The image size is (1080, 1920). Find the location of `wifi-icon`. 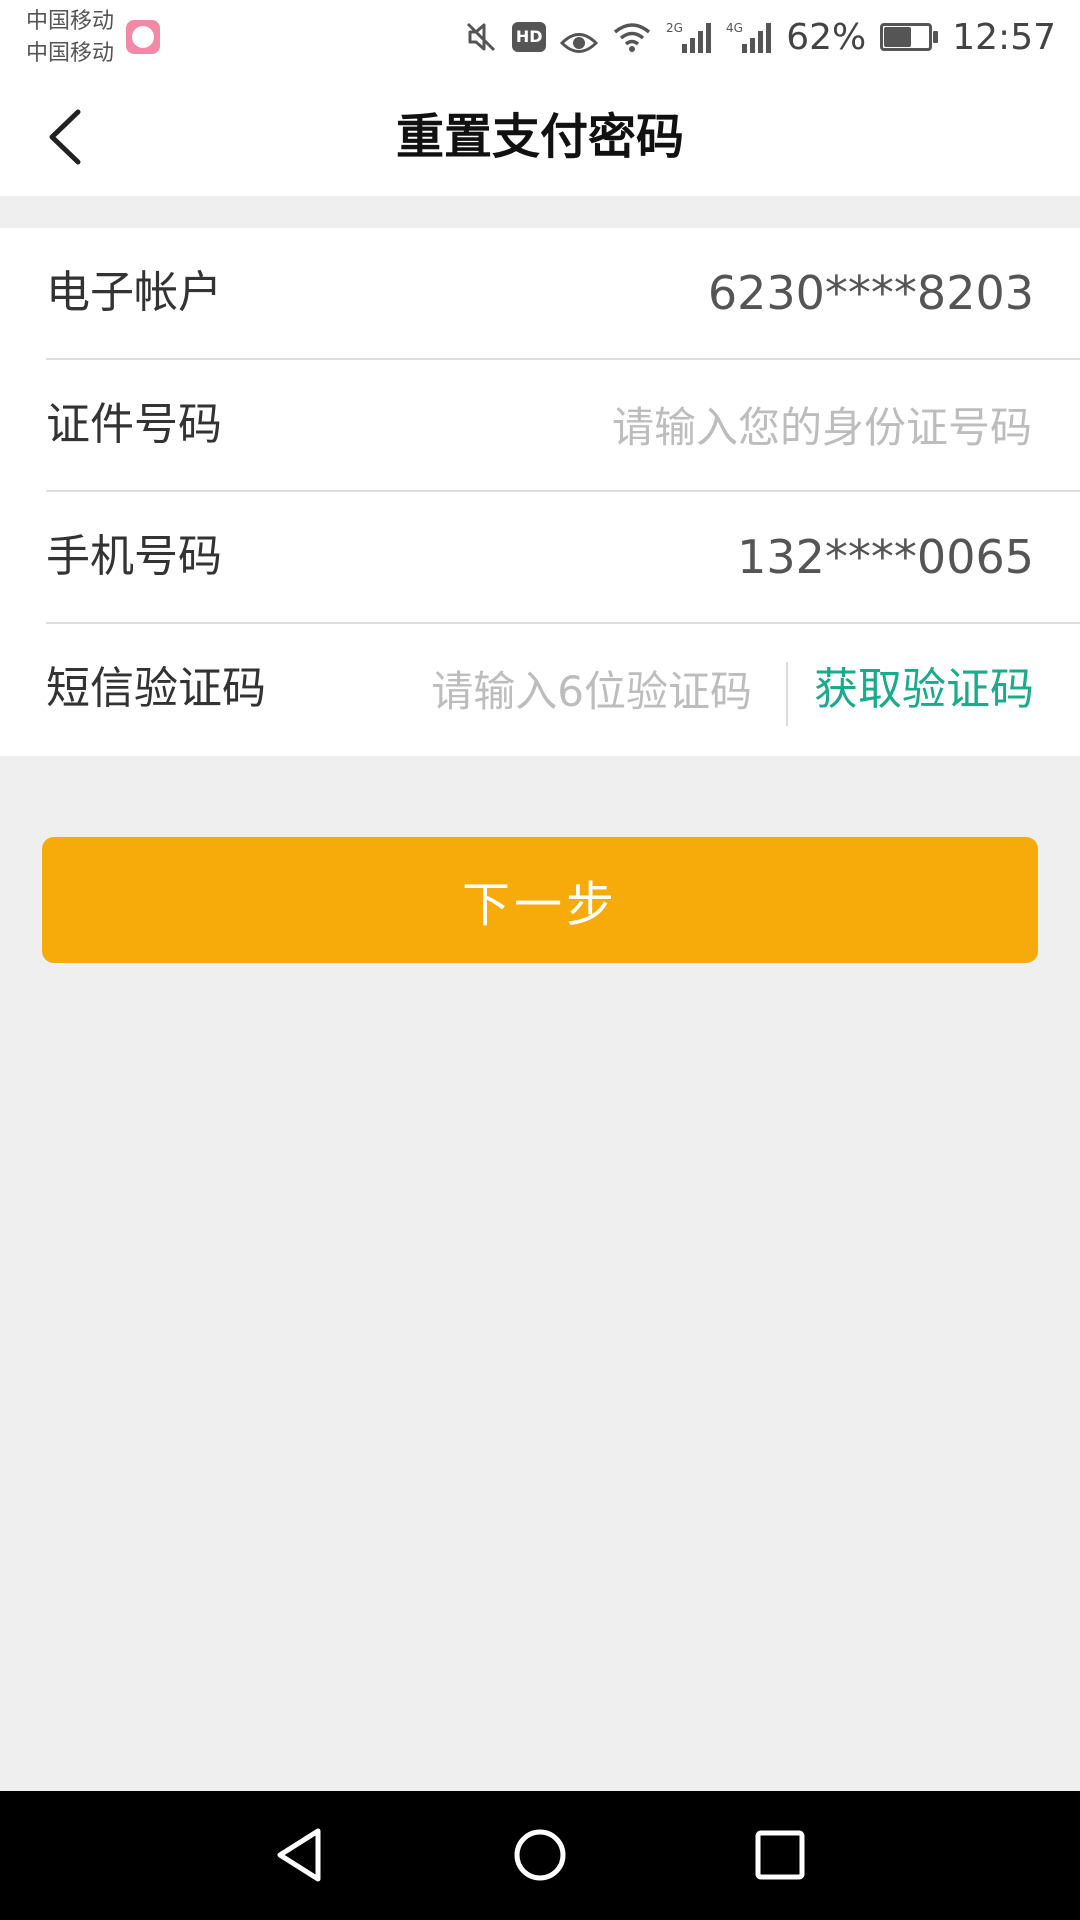

wifi-icon is located at coordinates (632, 37).